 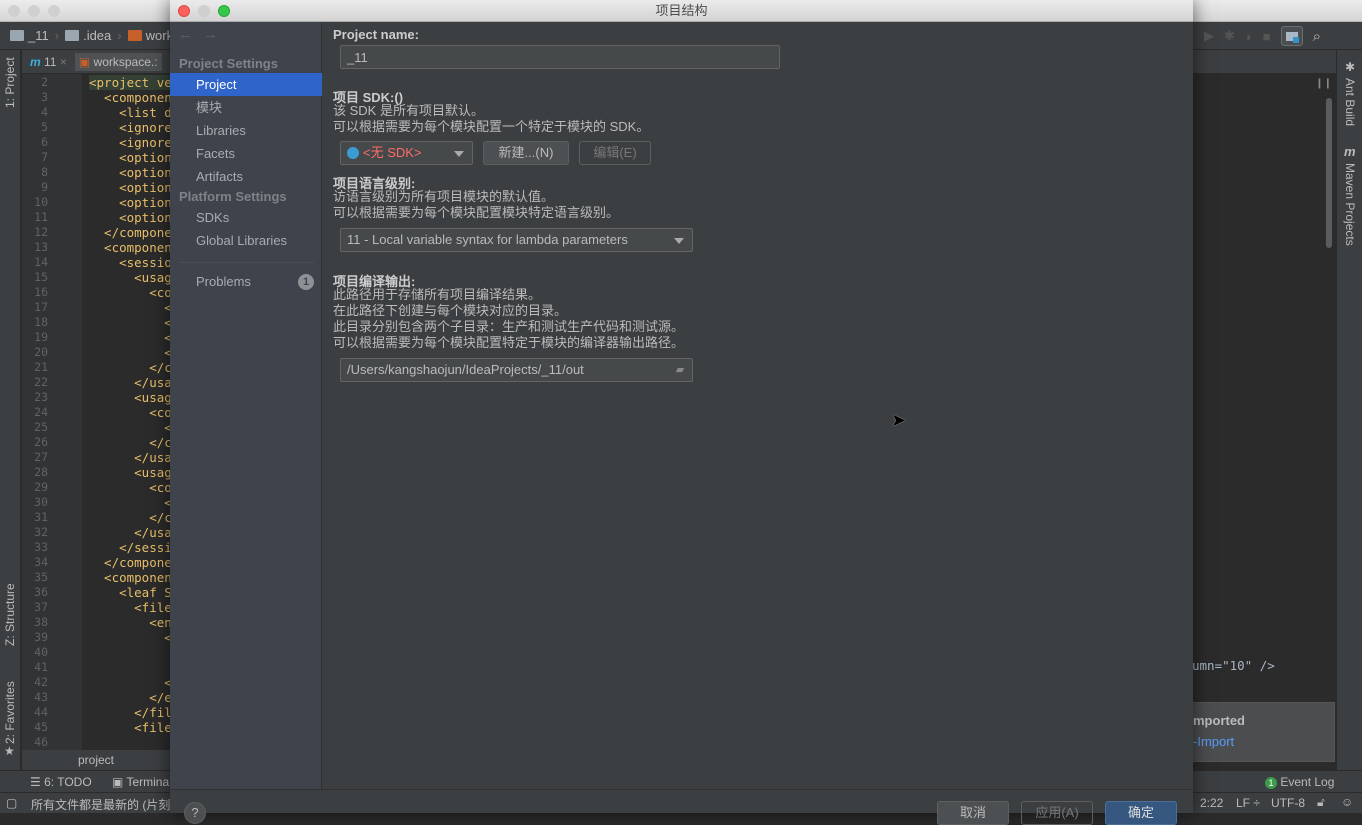 I want to click on vertical-scrollbar, so click(x=1329, y=173).